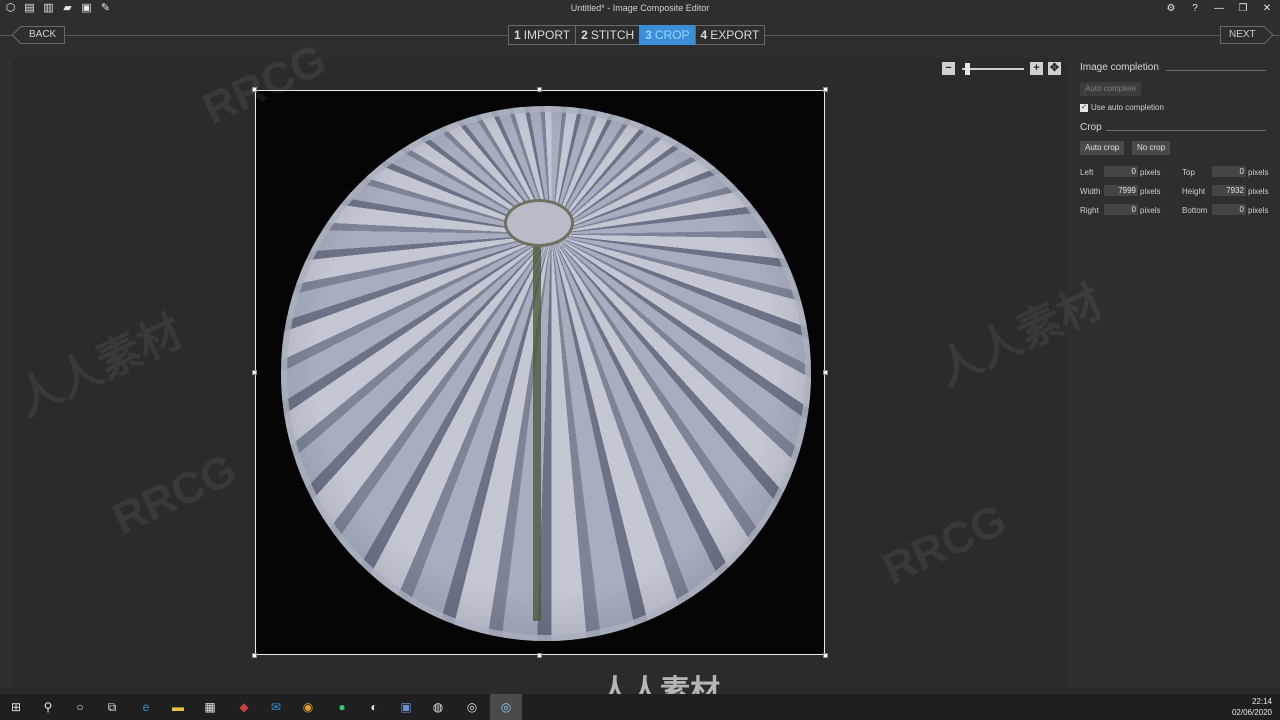 The width and height of the screenshot is (1280, 720). What do you see at coordinates (1251, 712) in the screenshot?
I see `clock-date: 02/06/2020` at bounding box center [1251, 712].